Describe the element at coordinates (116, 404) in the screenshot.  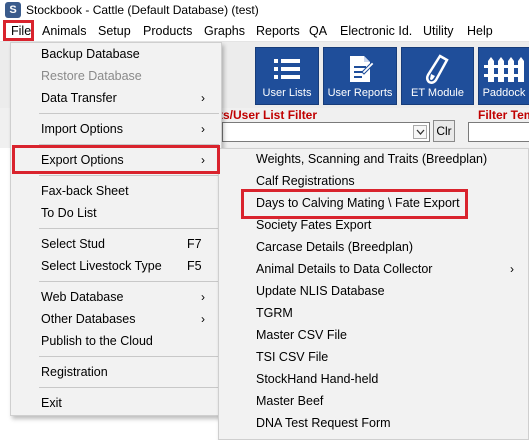
I see `menu-item-exit: Exit` at that location.